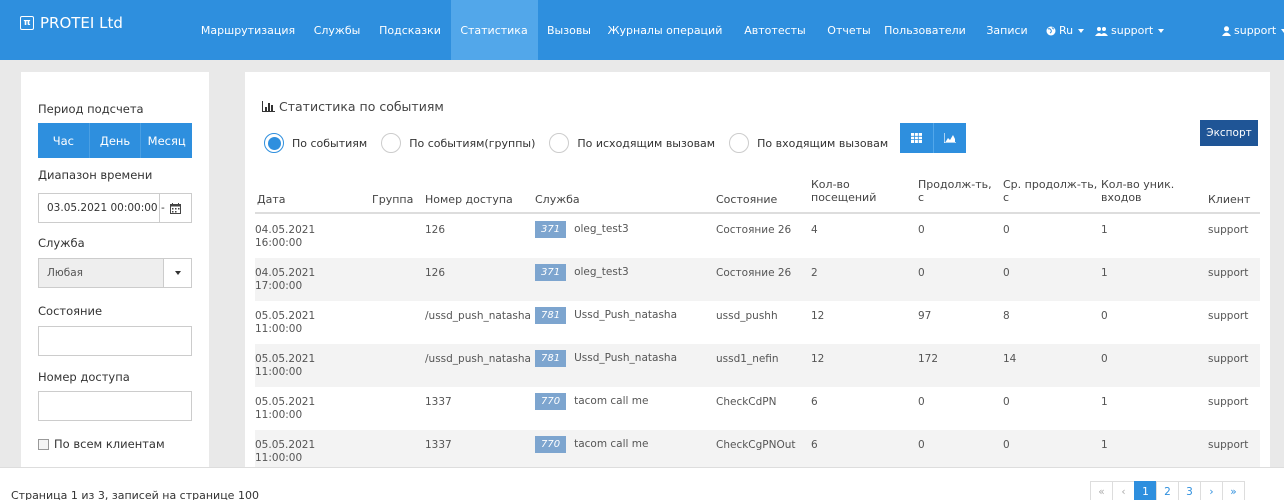  I want to click on nav-item-calls: Вызовы, so click(569, 30).